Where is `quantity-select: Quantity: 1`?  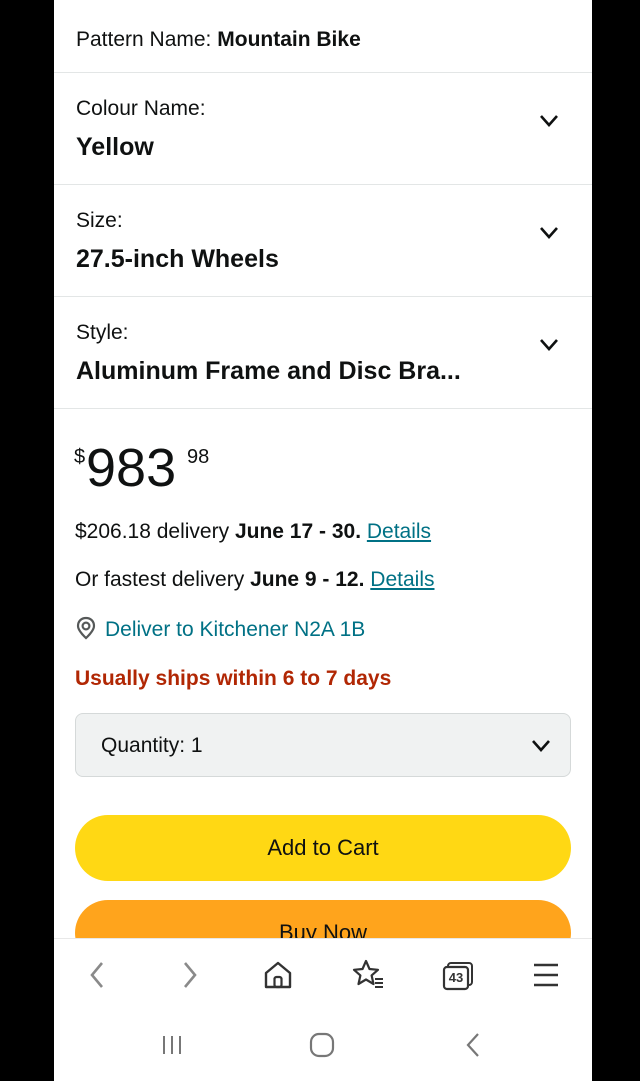 quantity-select: Quantity: 1 is located at coordinates (323, 745).